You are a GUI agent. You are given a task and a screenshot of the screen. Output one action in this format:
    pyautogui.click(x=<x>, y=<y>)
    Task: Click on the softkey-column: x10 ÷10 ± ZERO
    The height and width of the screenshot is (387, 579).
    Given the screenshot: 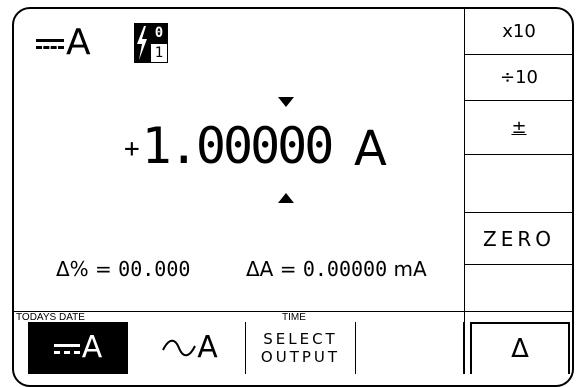 What is the action you would take?
    pyautogui.click(x=518, y=160)
    